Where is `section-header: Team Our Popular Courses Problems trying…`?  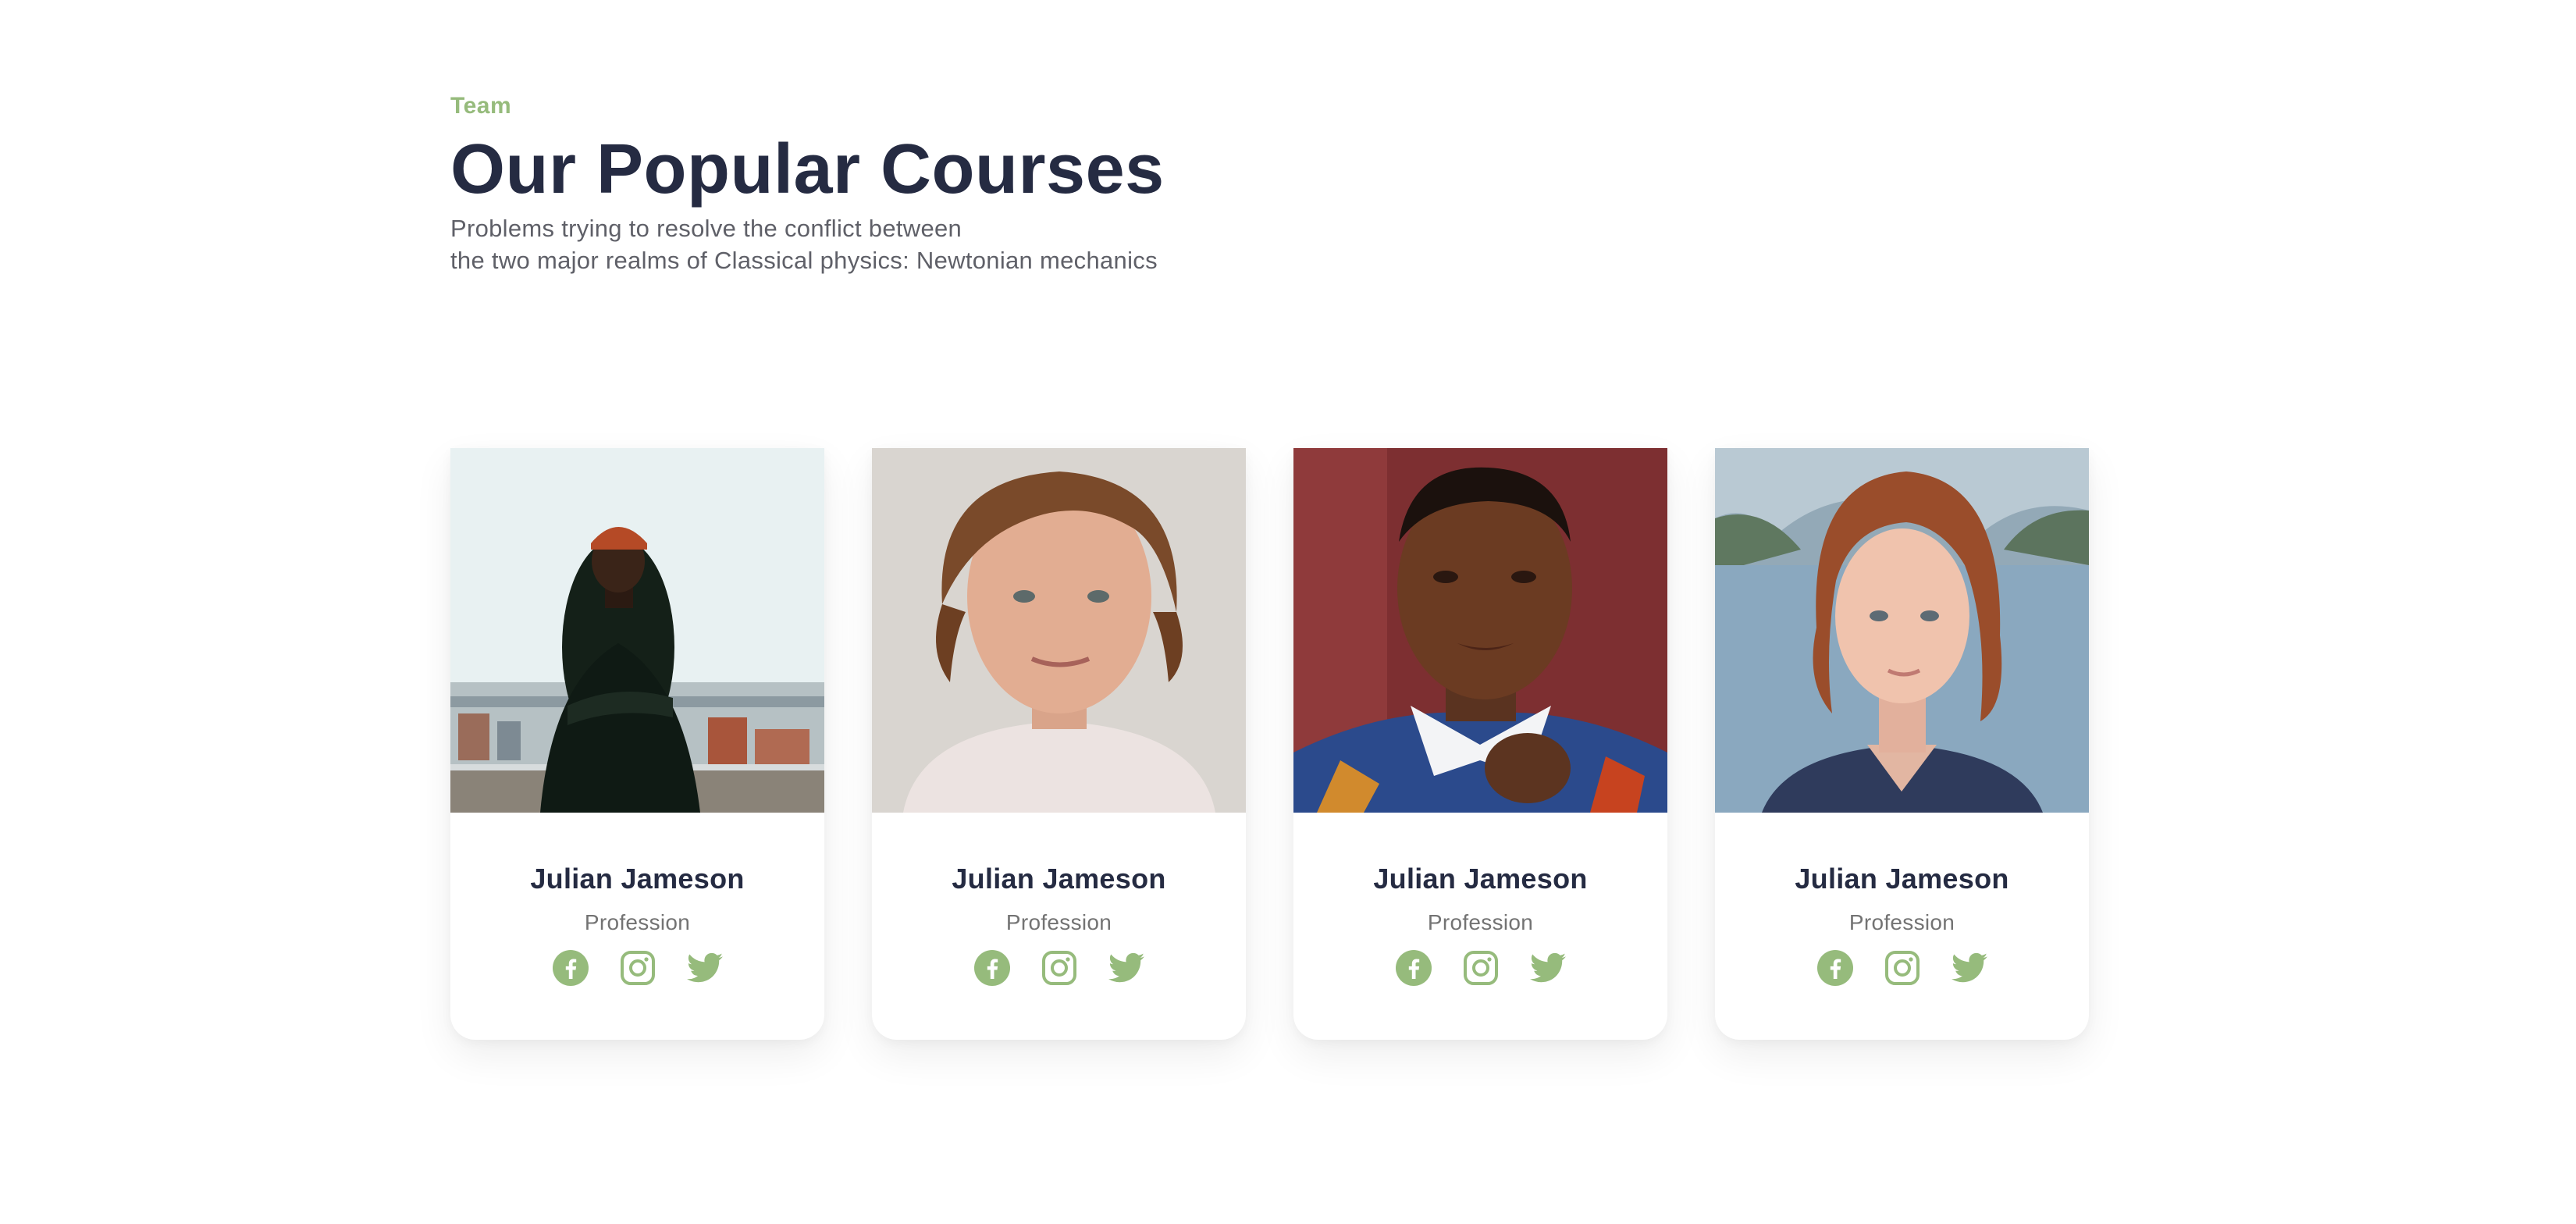 section-header: Team Our Popular Courses Problems trying… is located at coordinates (808, 183).